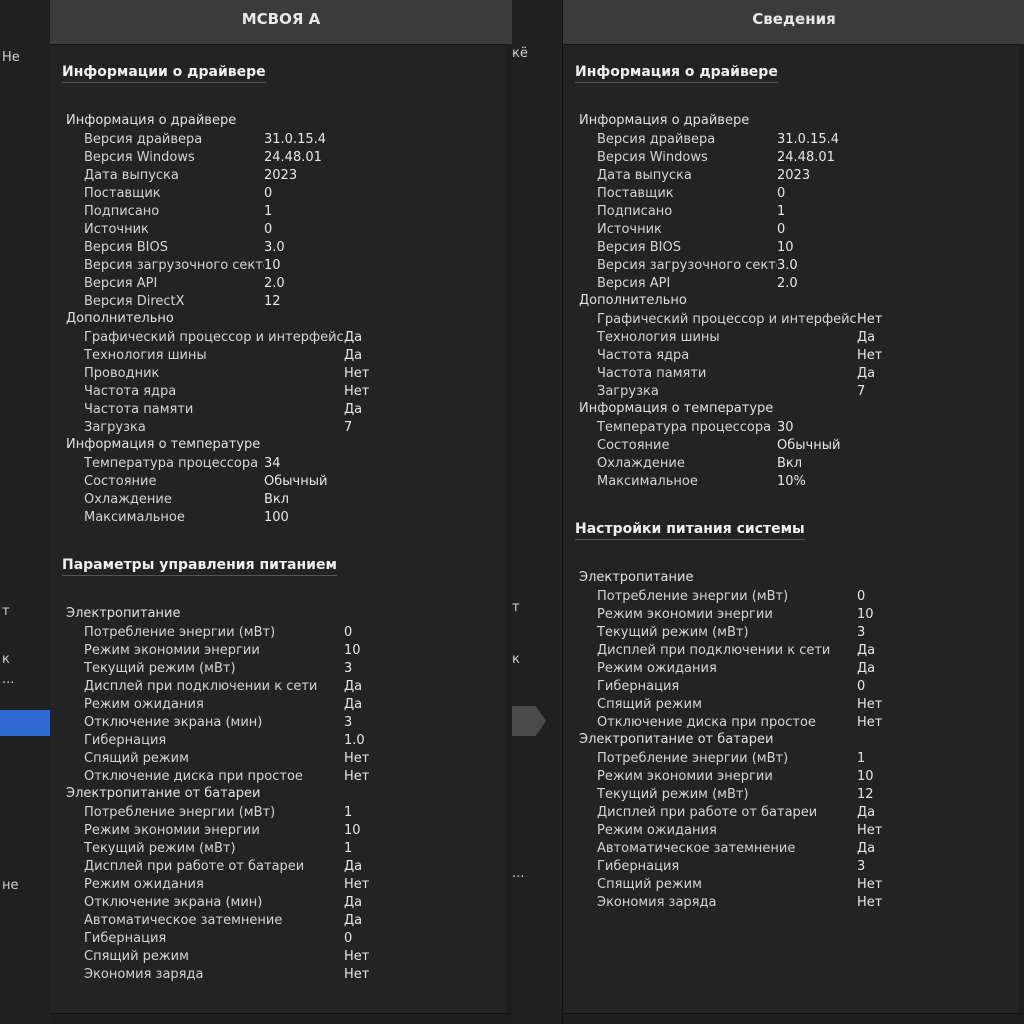 The height and width of the screenshot is (1024, 1024). I want to click on property-row: Версия загрузочного сектора3.0, so click(797, 266).